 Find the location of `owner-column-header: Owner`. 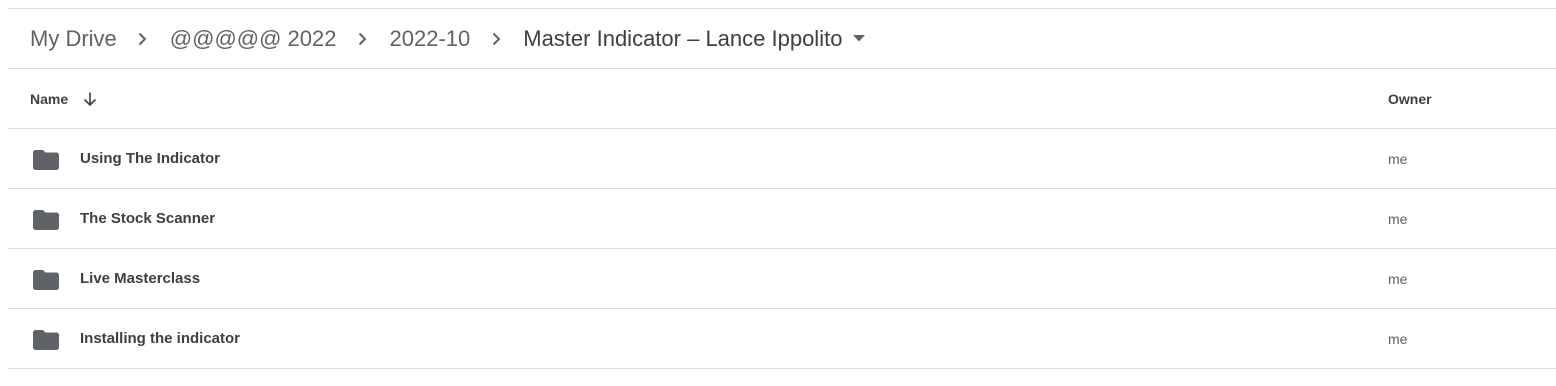

owner-column-header: Owner is located at coordinates (1410, 99).